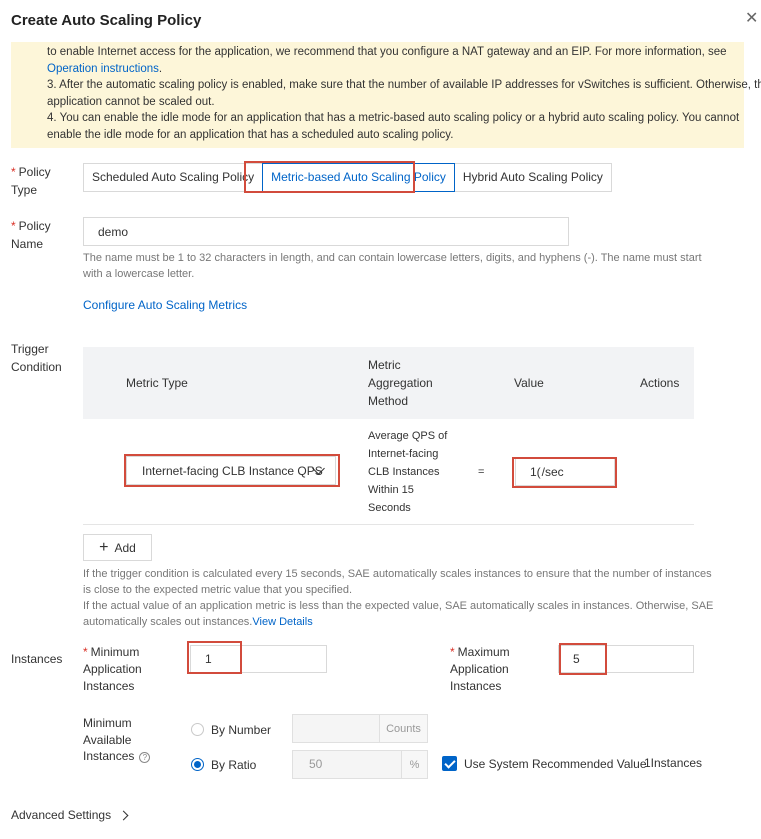 The width and height of the screenshot is (761, 839). What do you see at coordinates (106, 20) in the screenshot?
I see `dialog-title: Create Auto Scaling Policy` at bounding box center [106, 20].